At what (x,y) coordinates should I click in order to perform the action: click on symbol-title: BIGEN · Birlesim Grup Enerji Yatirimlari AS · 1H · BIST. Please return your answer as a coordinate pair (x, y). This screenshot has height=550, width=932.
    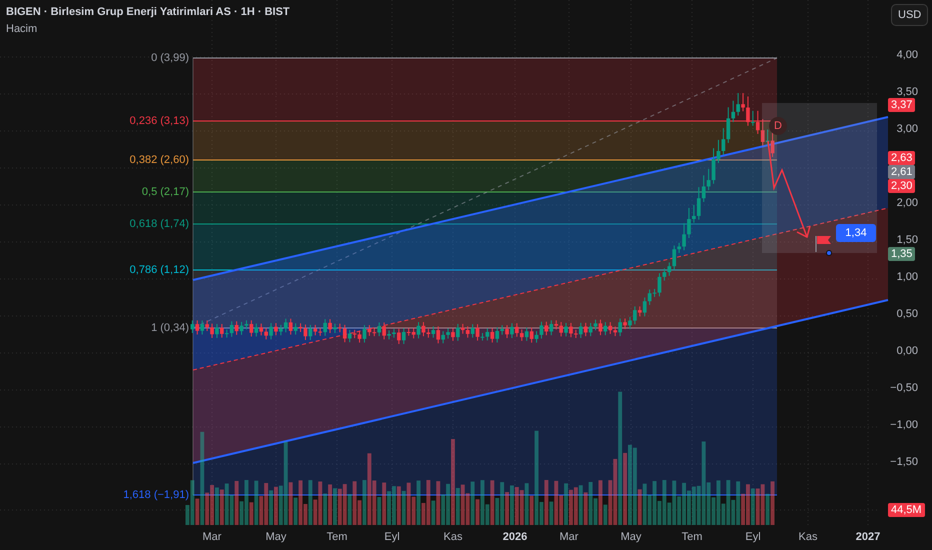
    Looking at the image, I should click on (148, 12).